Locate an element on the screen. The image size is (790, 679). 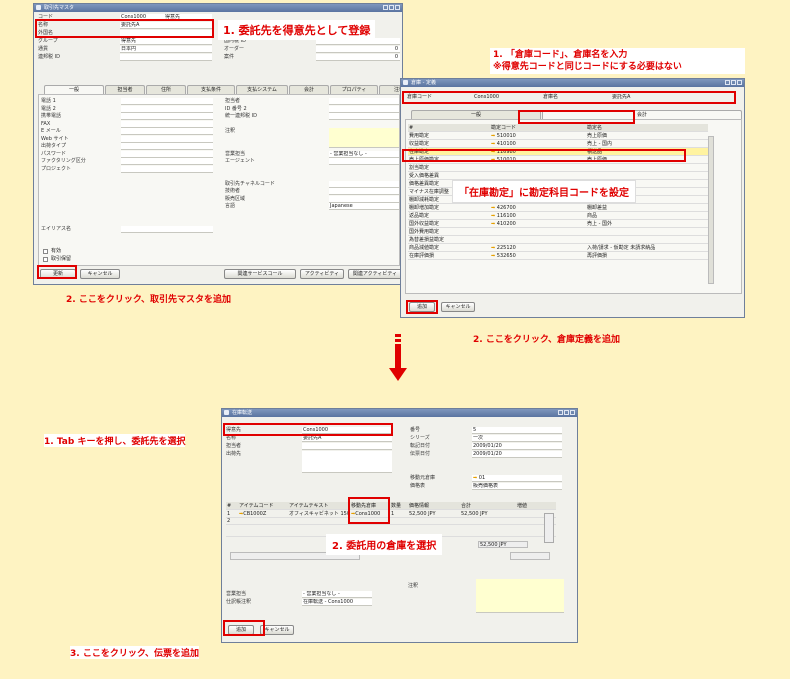
table-row: 在庫評価損 ➡ 532650 再評価損 is located at coordinates (558, 255).